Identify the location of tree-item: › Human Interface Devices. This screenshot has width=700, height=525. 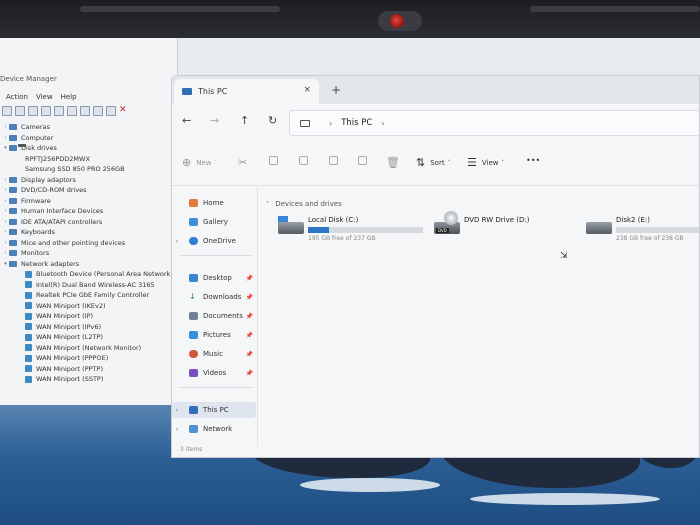
(88, 211).